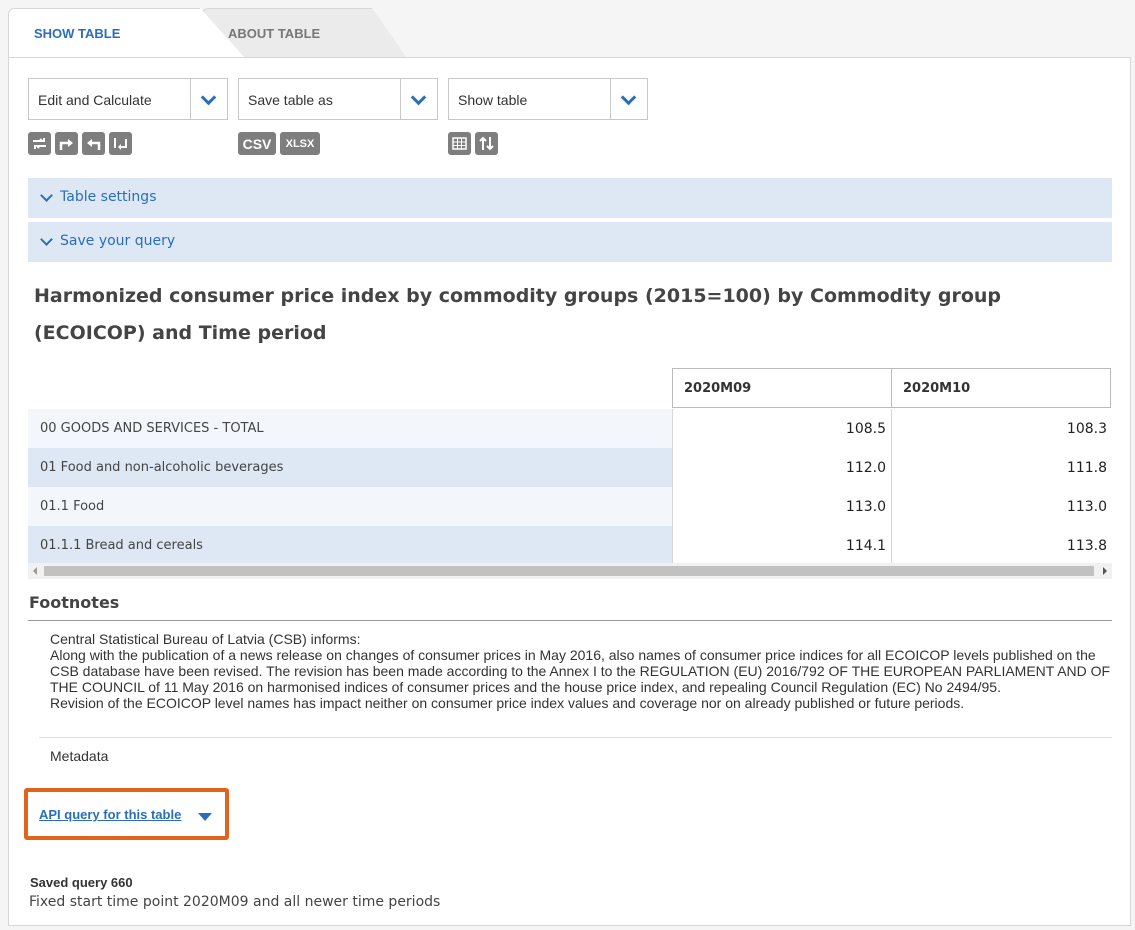 The height and width of the screenshot is (930, 1135). What do you see at coordinates (93, 143) in the screenshot?
I see `undo-icon` at bounding box center [93, 143].